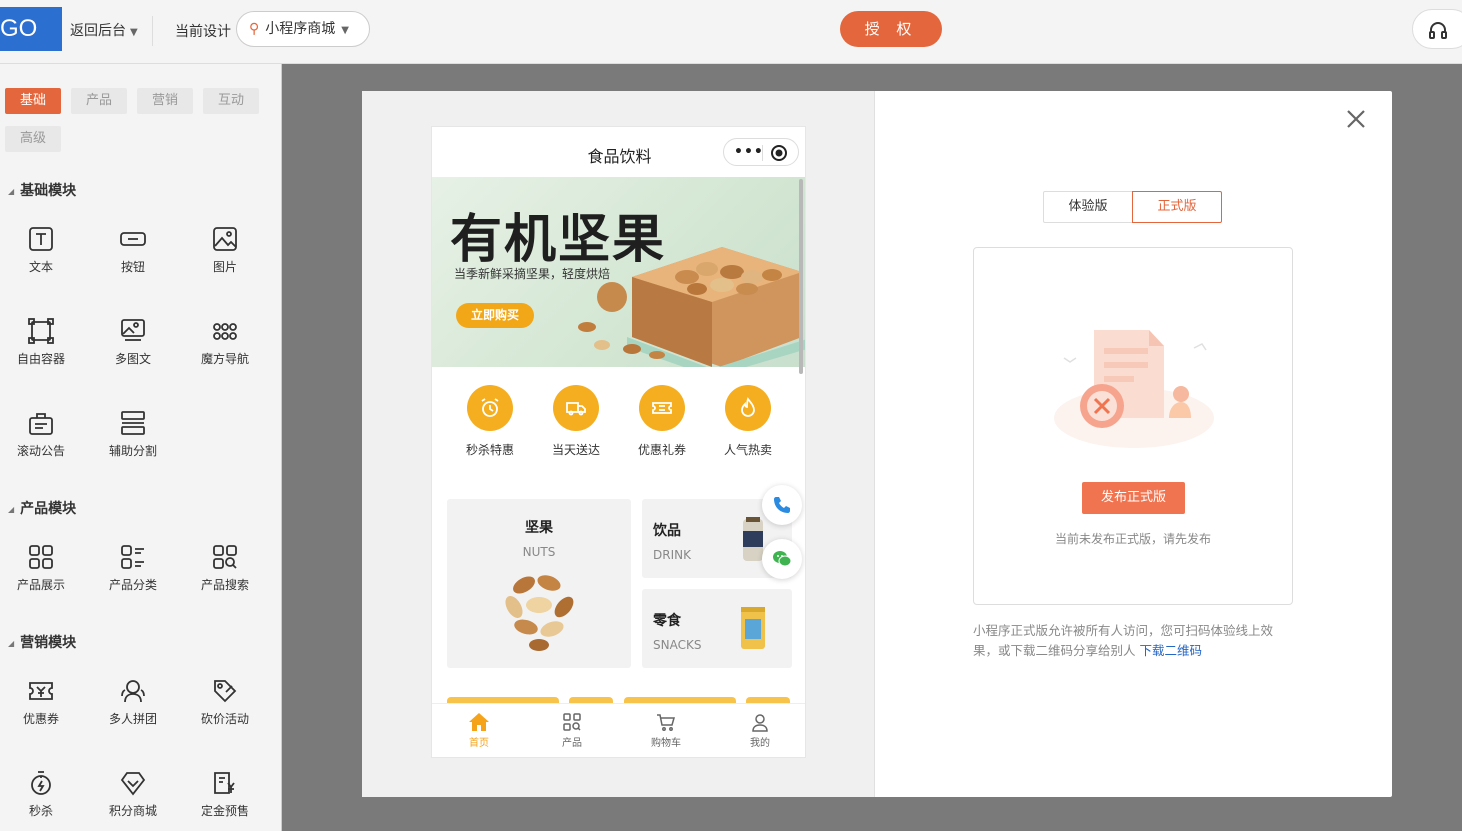 The width and height of the screenshot is (1462, 831). What do you see at coordinates (41, 783) in the screenshot?
I see `stopwatch-icon` at bounding box center [41, 783].